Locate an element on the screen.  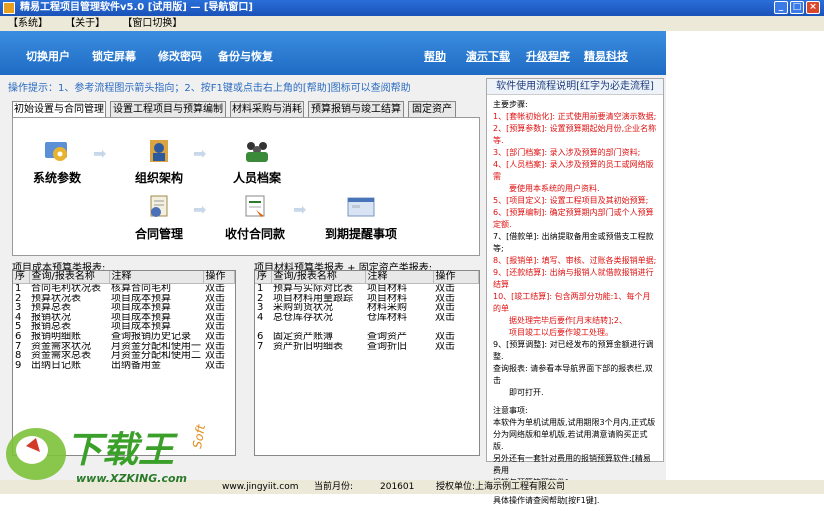
table-row: 3 采购到货状况 材料采购 双击 is located at coordinates (367, 308).